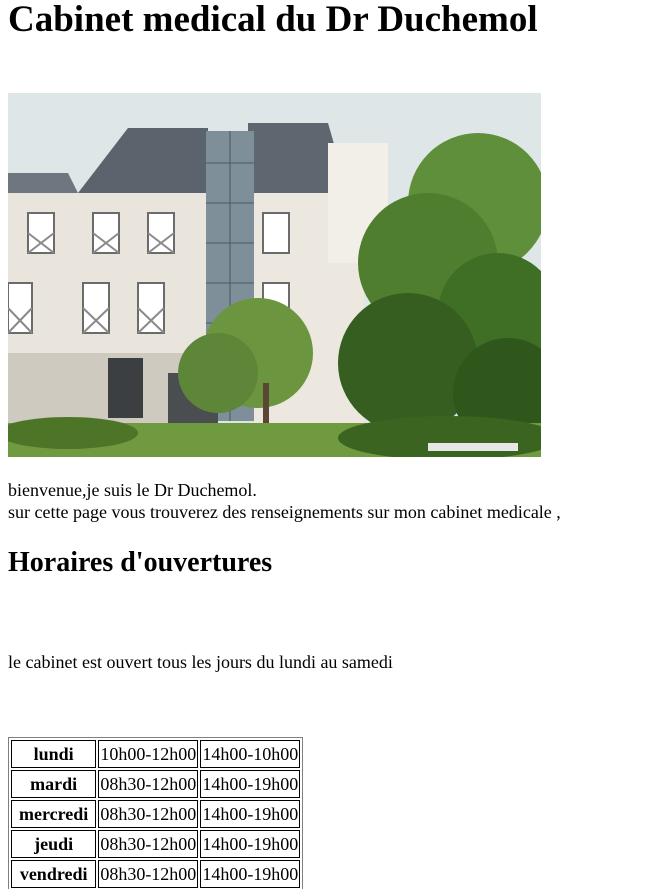 The image size is (653, 889). I want to click on day-cell: mardi, so click(54, 784).